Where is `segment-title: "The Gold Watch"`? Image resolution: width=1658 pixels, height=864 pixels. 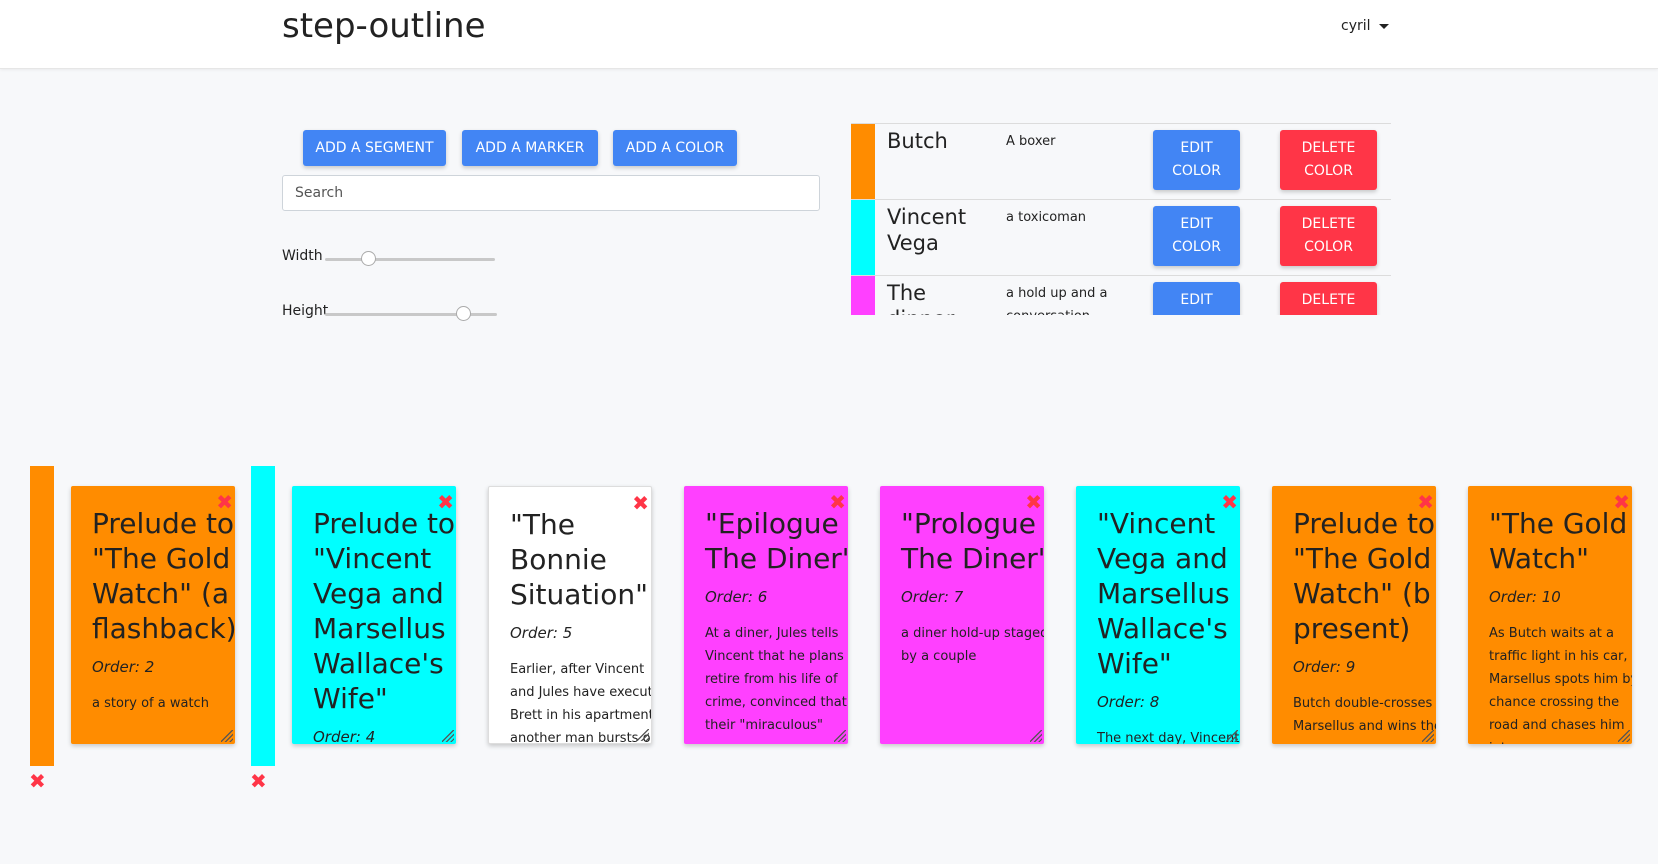 segment-title: "The Gold Watch" is located at coordinates (1558, 541).